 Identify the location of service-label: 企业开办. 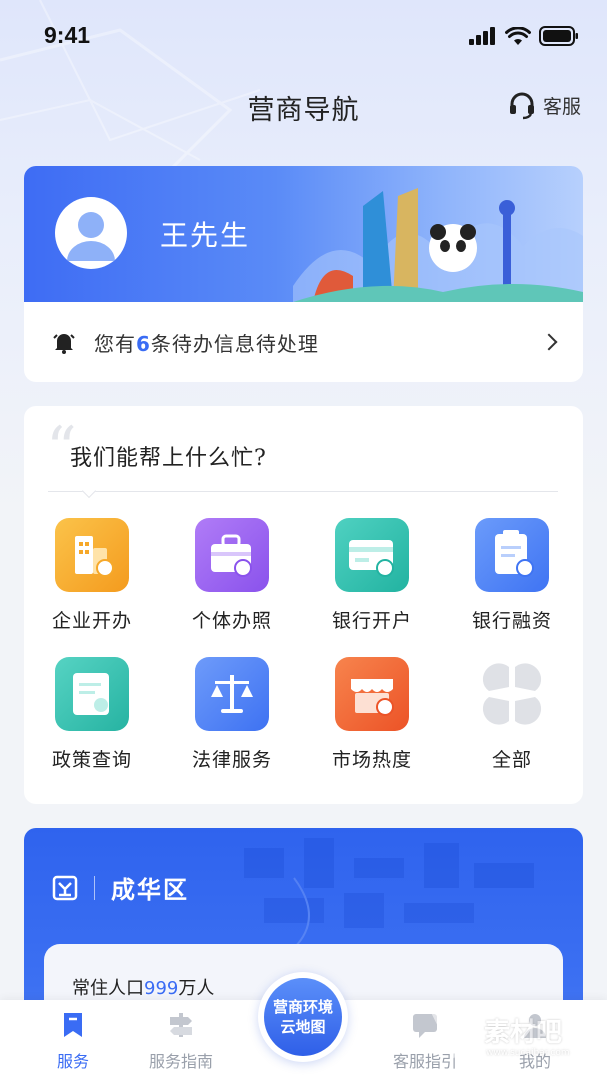
(91, 621).